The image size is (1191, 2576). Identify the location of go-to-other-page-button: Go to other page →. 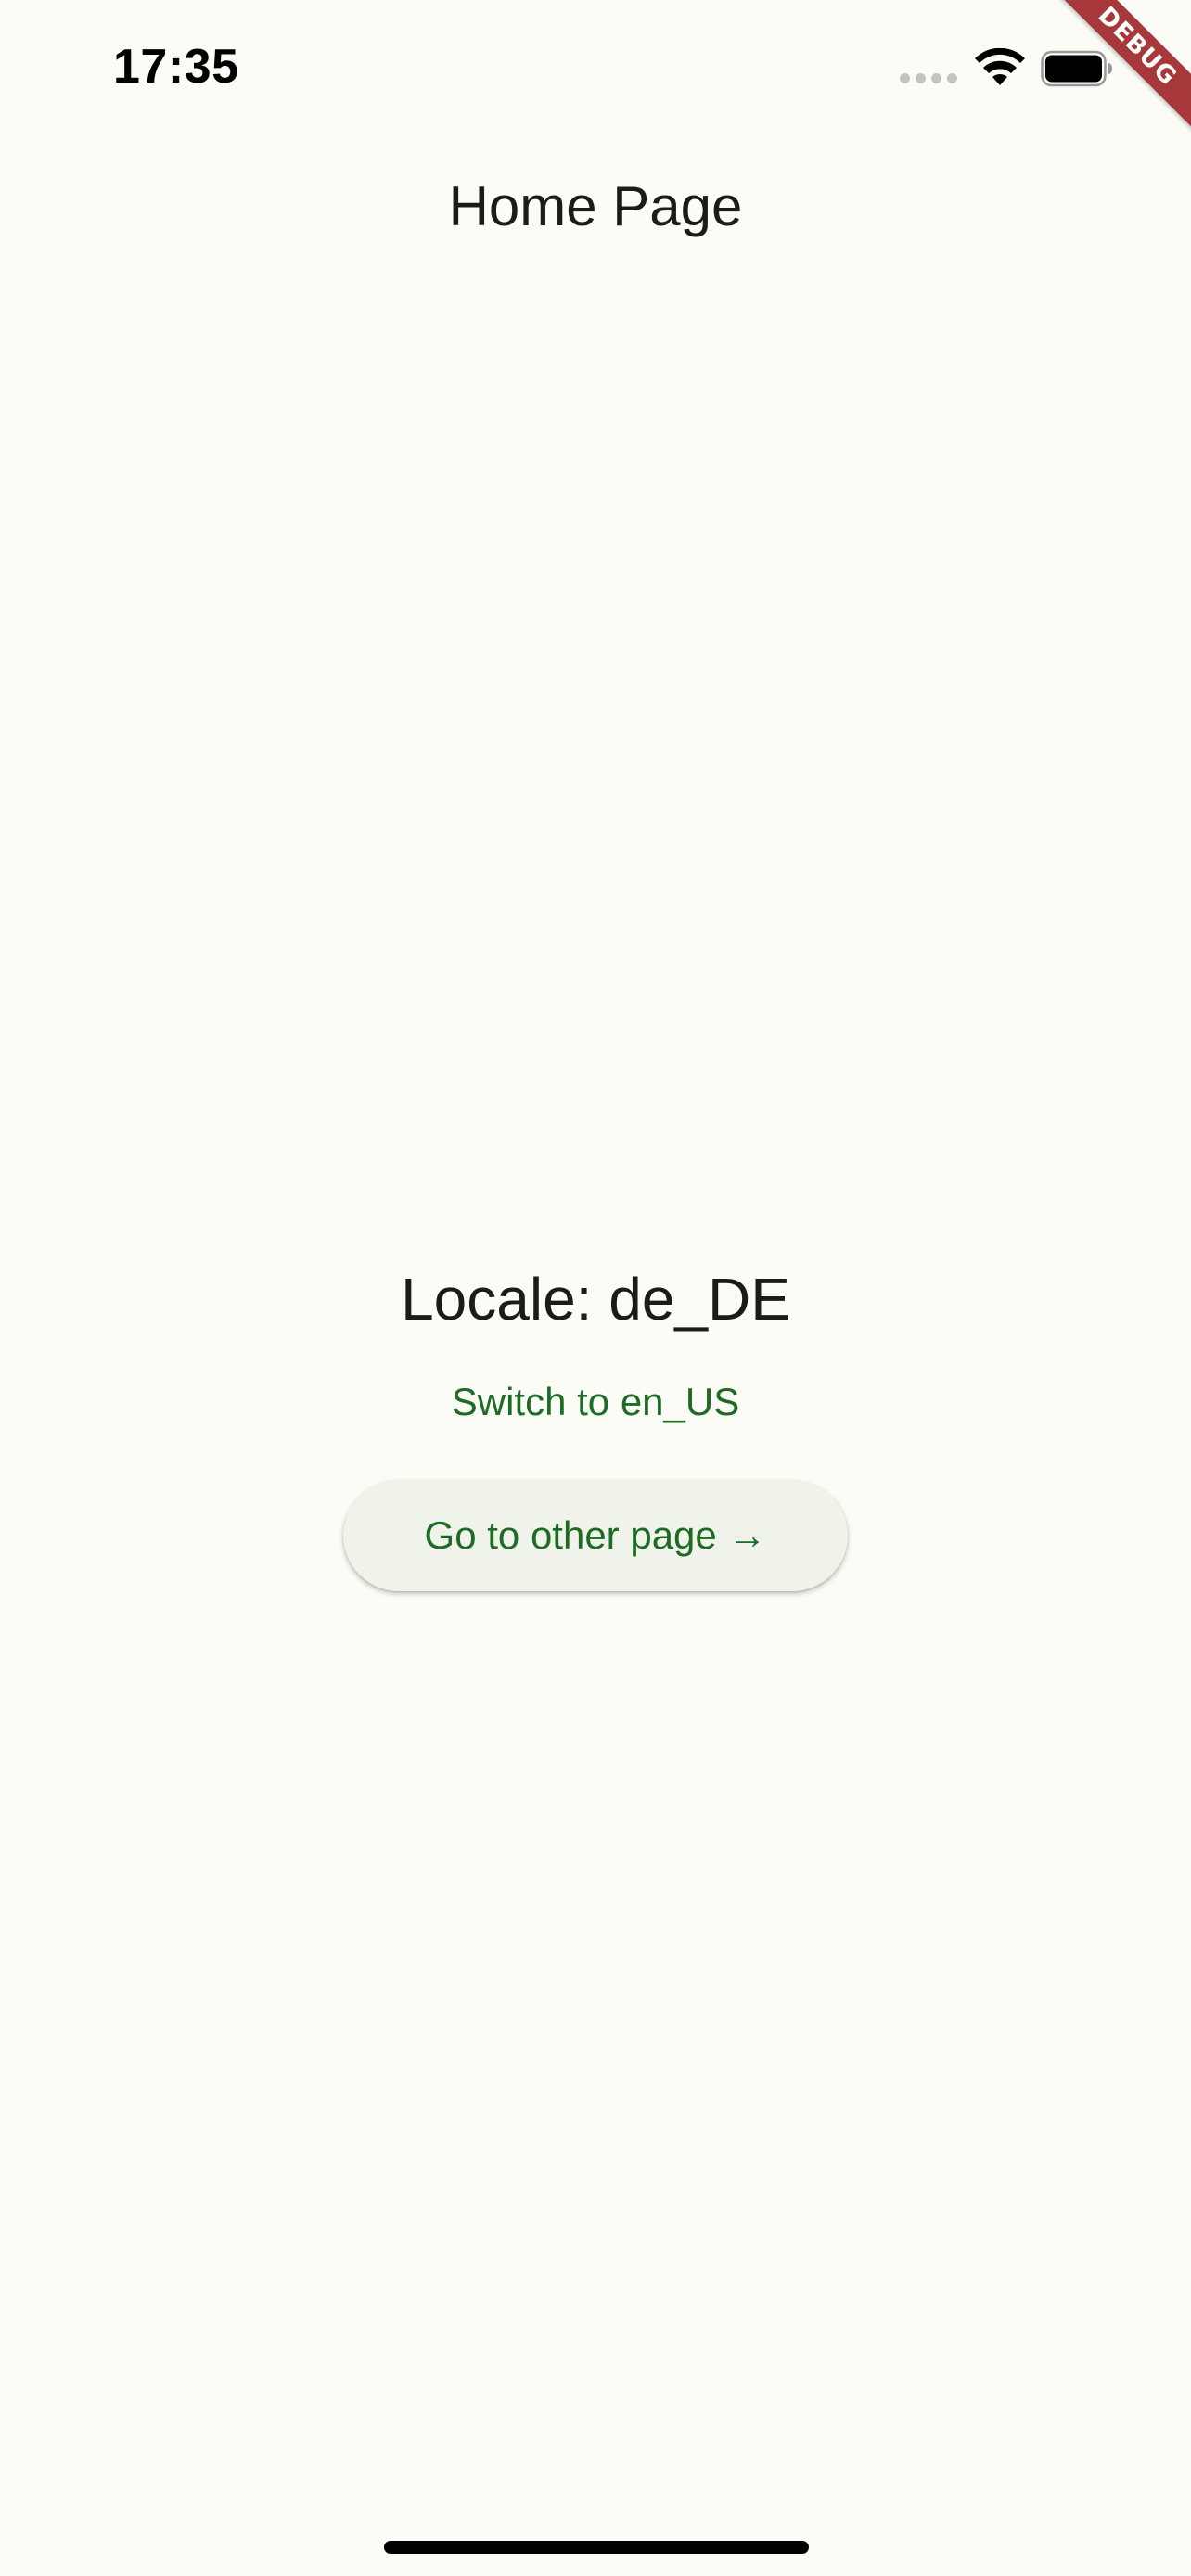
(595, 1535).